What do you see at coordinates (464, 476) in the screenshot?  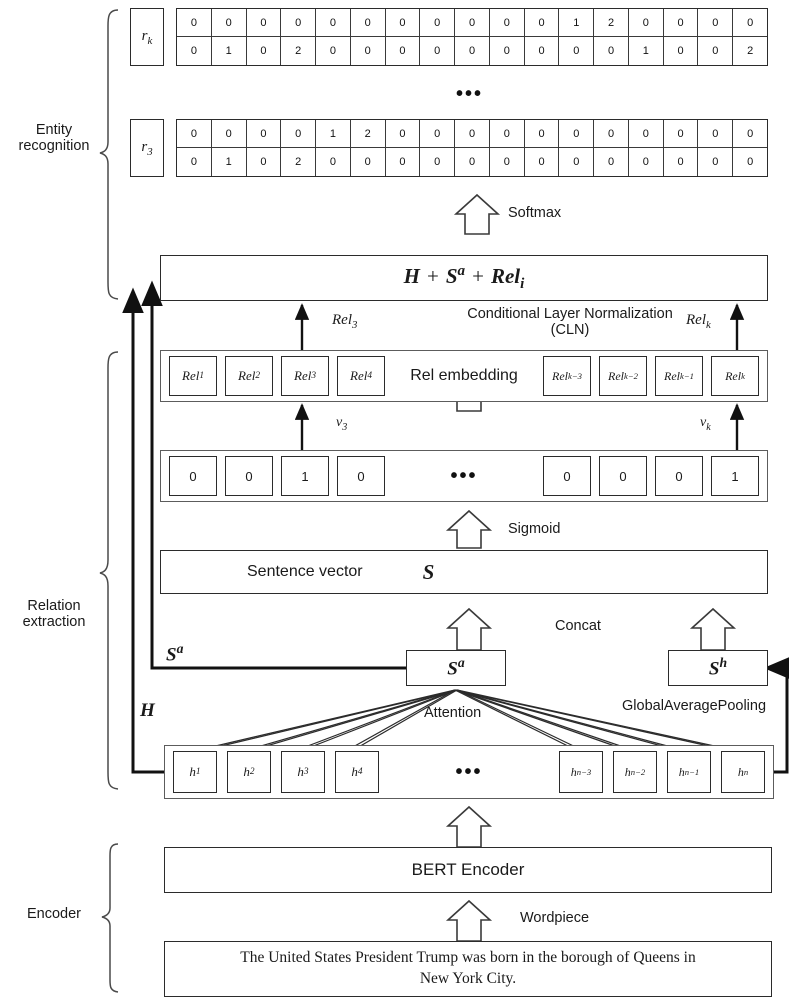 I see `relation-vector-ellipsis: •••` at bounding box center [464, 476].